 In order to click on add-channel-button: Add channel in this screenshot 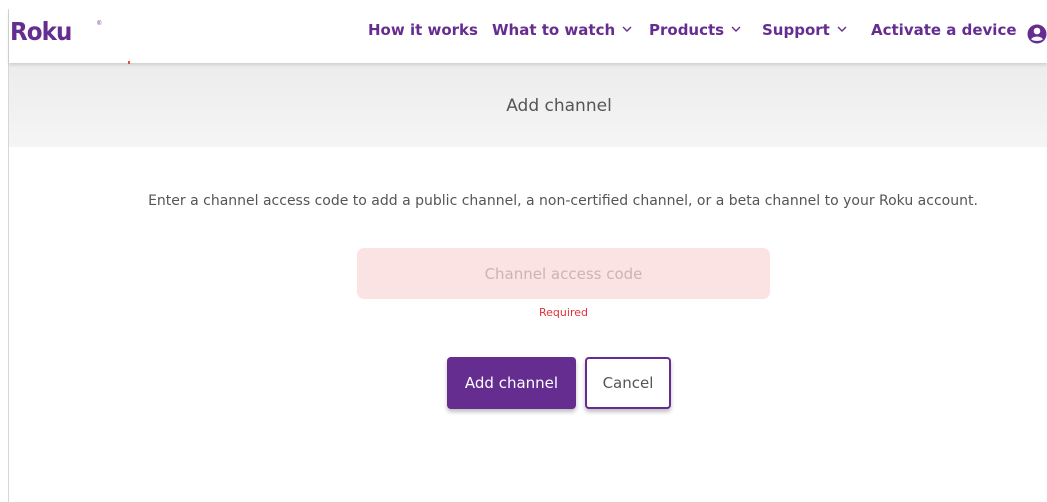, I will do `click(511, 383)`.